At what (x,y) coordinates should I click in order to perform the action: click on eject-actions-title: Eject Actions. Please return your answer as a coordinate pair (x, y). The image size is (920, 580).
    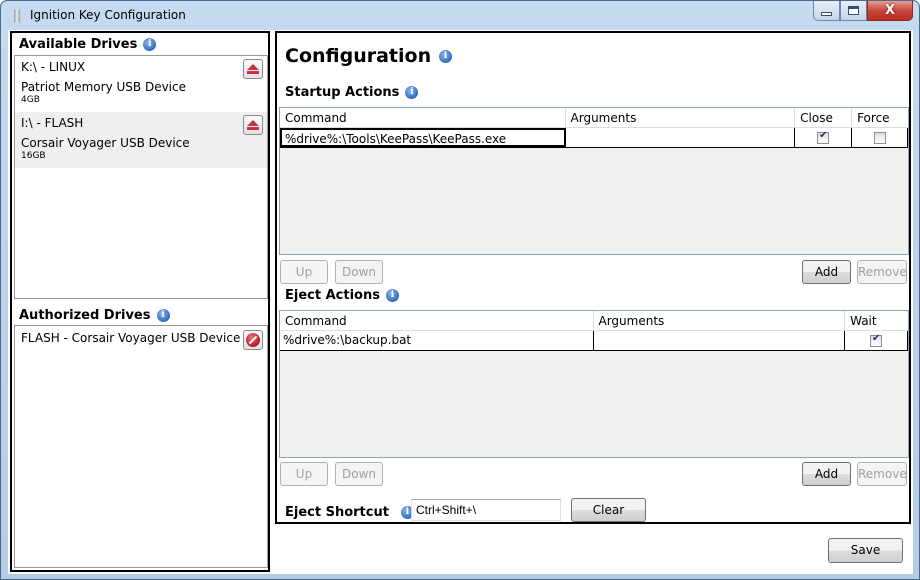
    Looking at the image, I should click on (332, 295).